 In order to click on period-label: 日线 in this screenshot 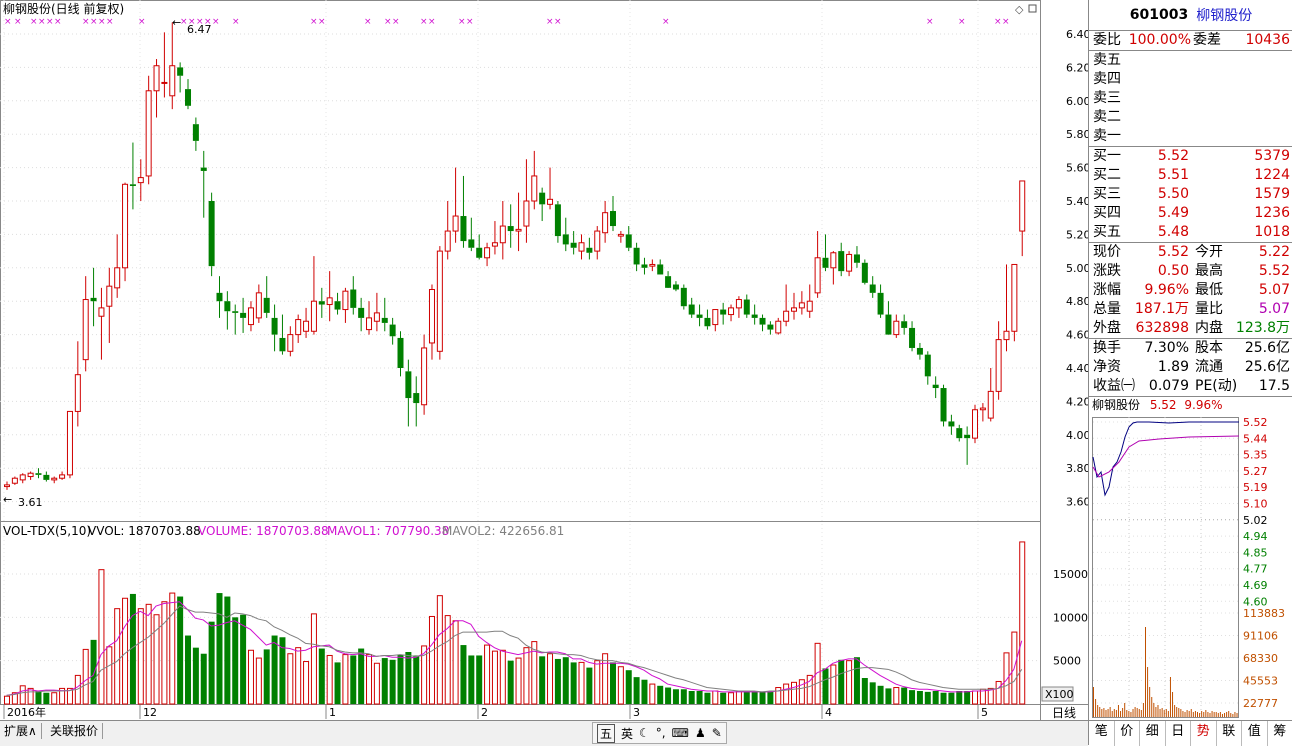, I will do `click(1064, 713)`.